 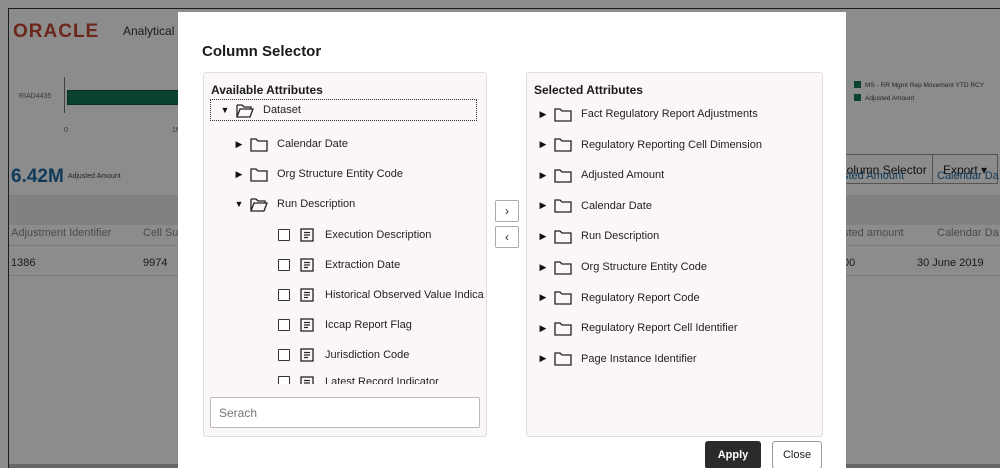 I want to click on available-attributes-title: Available Attributes, so click(x=267, y=90).